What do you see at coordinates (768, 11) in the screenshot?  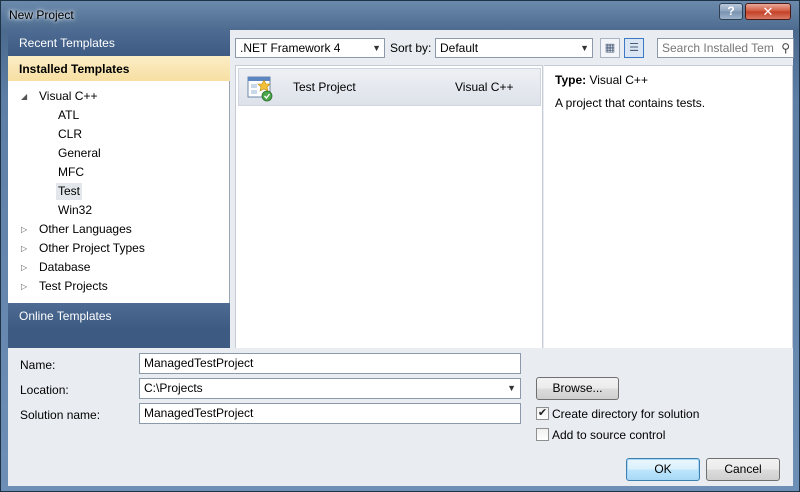 I see `close-button: ✕` at bounding box center [768, 11].